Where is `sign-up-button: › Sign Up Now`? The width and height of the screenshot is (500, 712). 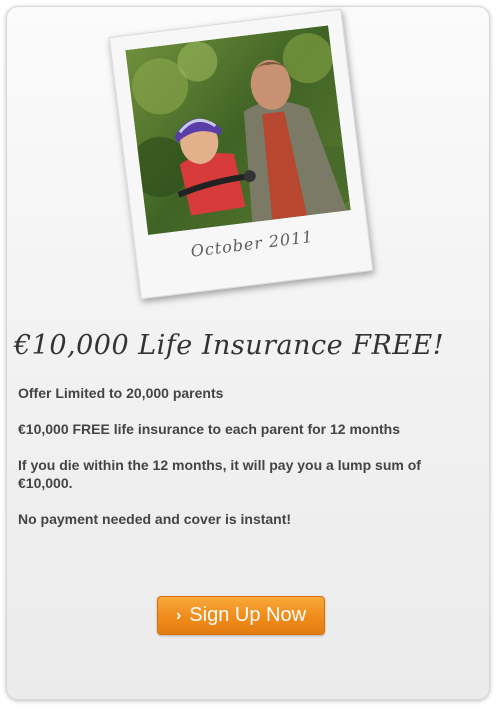 sign-up-button: › Sign Up Now is located at coordinates (241, 615).